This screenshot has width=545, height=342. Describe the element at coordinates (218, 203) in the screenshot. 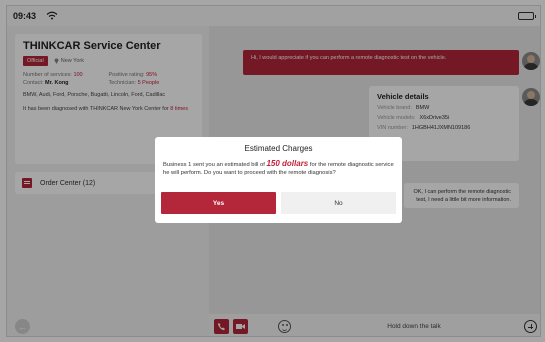

I see `yes-button: Yes` at that location.